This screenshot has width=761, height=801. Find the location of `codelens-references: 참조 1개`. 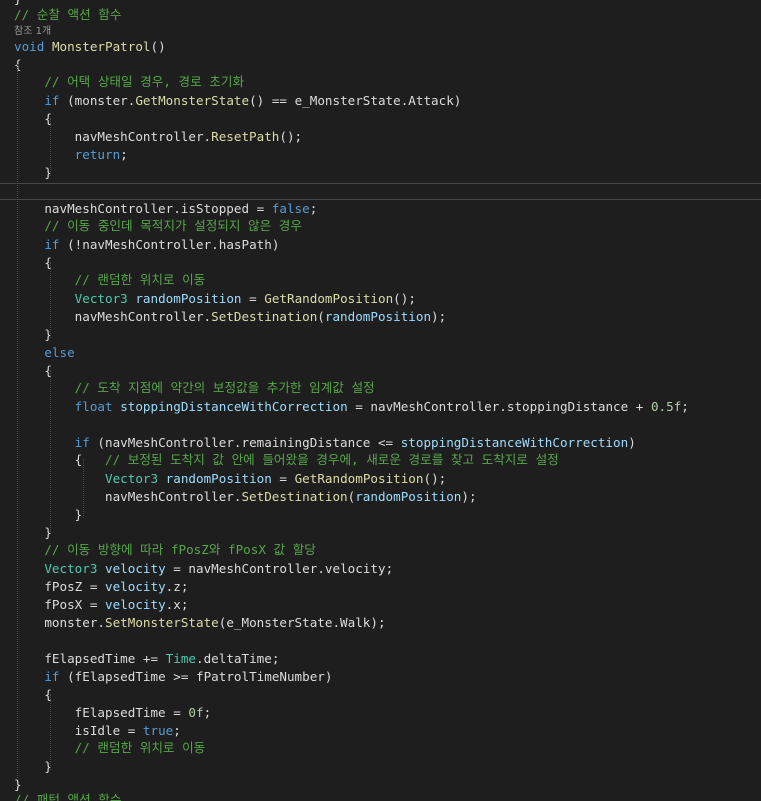

codelens-references: 참조 1개 is located at coordinates (32, 32).